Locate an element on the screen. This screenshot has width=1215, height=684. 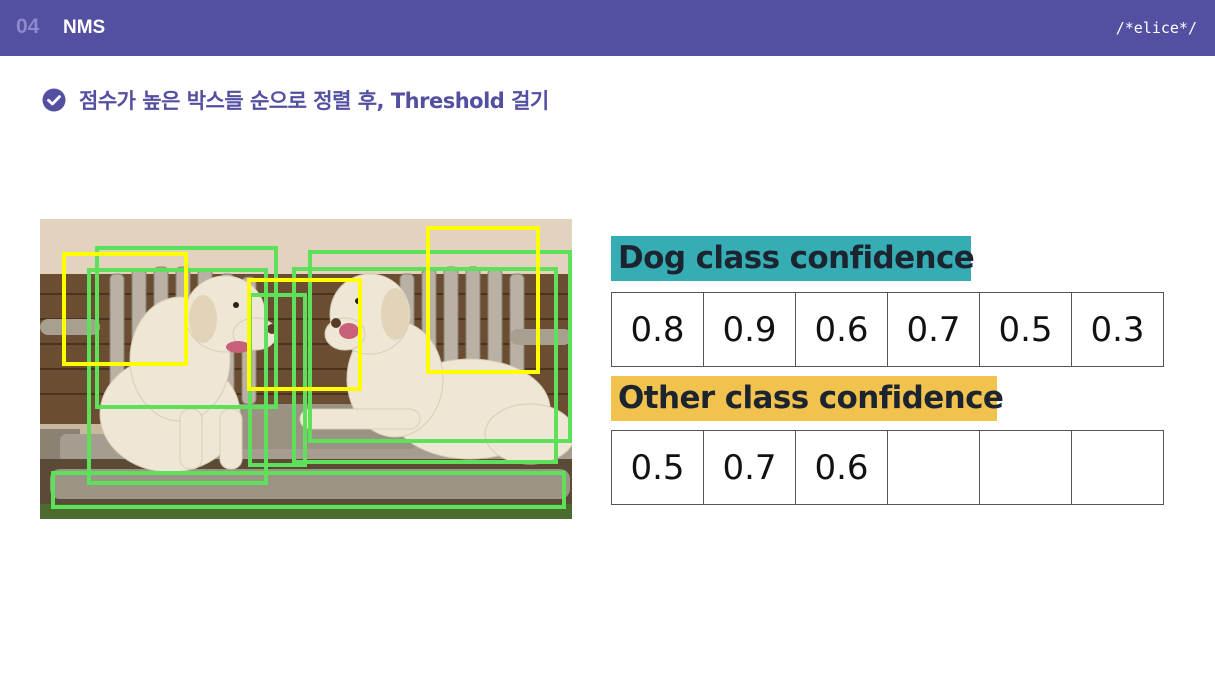
dog-confidence-table: 0.8 0.9 0.6 0.7 0.5 0.3 is located at coordinates (887, 329).